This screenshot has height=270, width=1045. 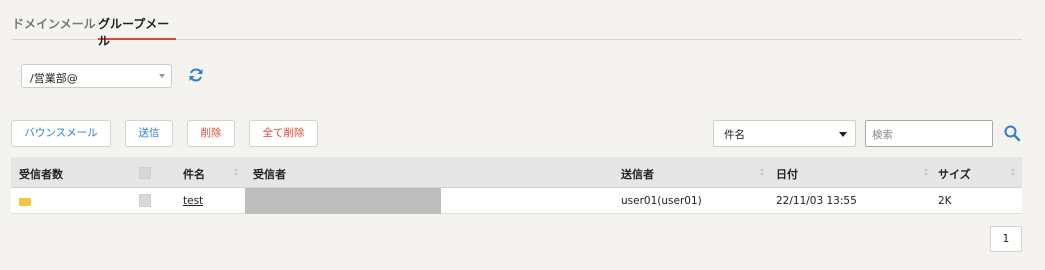 What do you see at coordinates (145, 200) in the screenshot?
I see `row-checkbox` at bounding box center [145, 200].